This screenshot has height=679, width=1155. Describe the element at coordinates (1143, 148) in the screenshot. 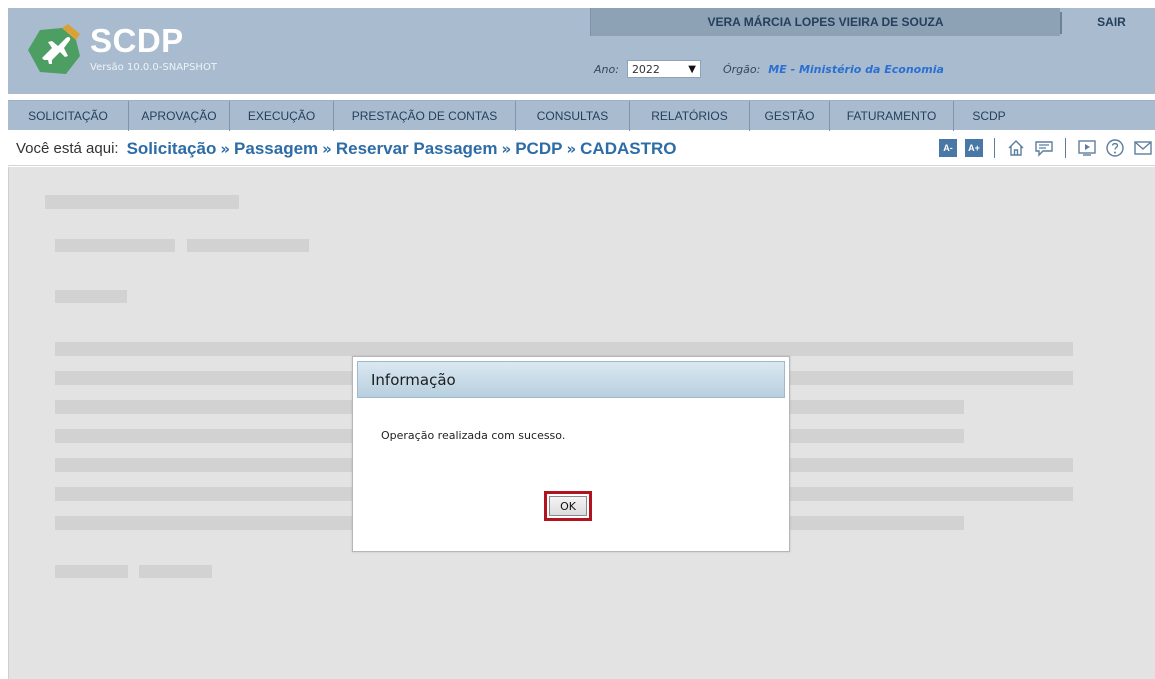

I see `mail-icon` at that location.